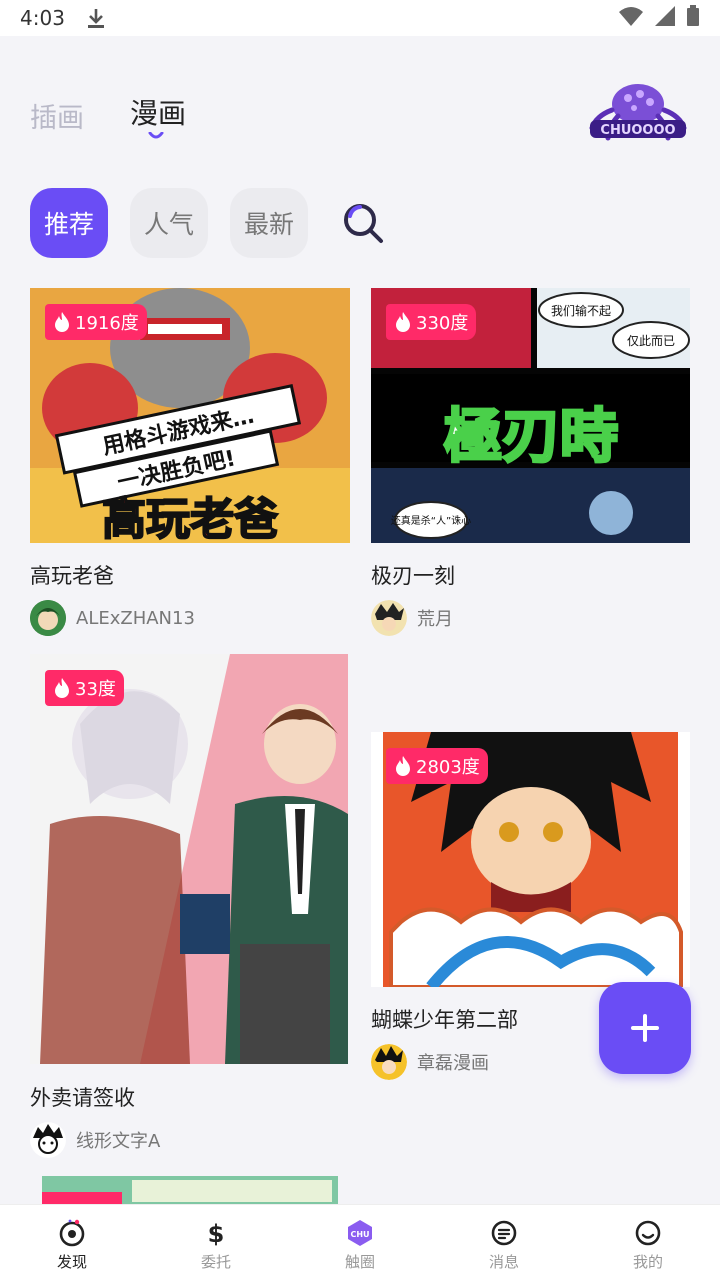  I want to click on signal-icon, so click(665, 18).